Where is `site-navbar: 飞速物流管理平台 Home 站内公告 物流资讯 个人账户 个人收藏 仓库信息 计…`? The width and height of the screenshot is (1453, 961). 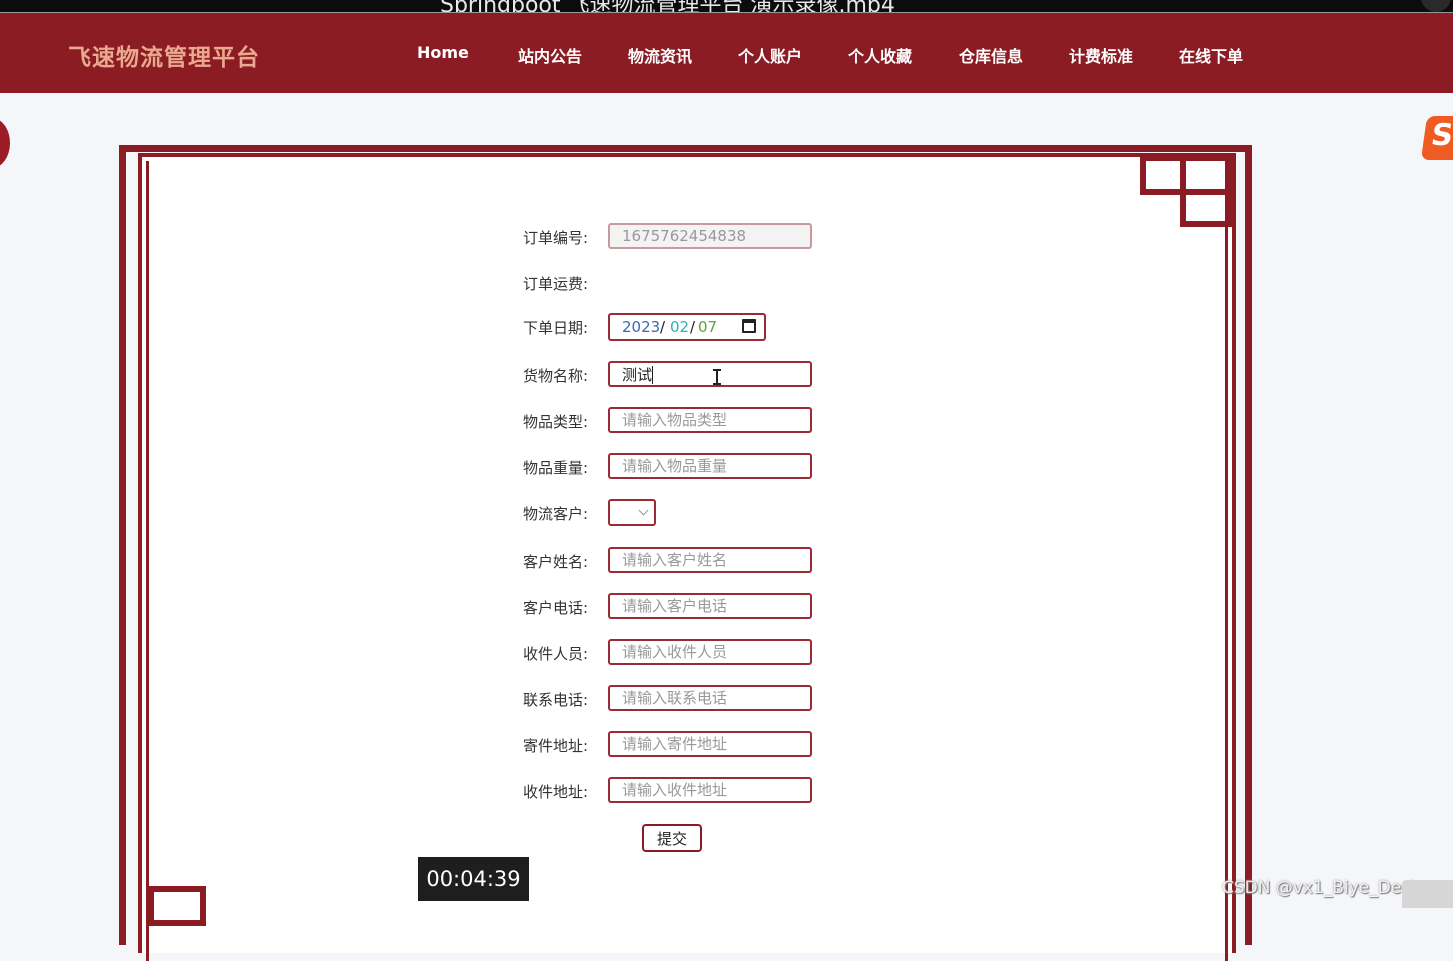 site-navbar: 飞速物流管理平台 Home 站内公告 物流资讯 个人账户 个人收藏 仓库信息 计… is located at coordinates (726, 53).